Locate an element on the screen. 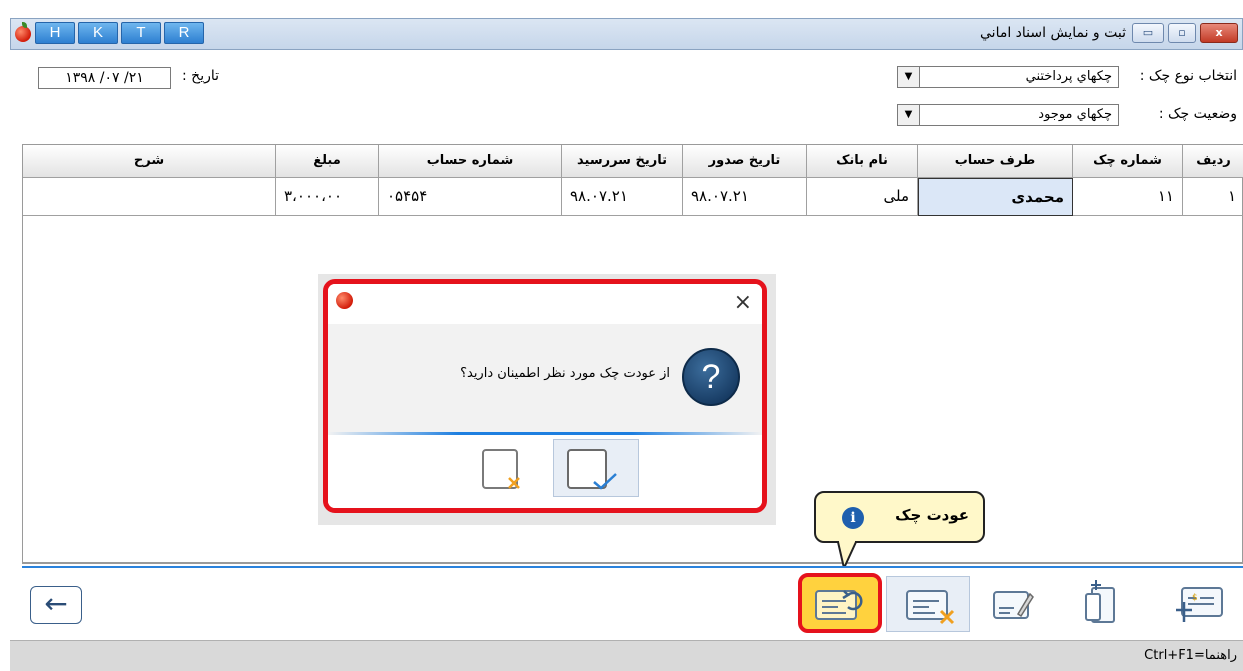 The height and width of the screenshot is (671, 1243). cancel-button is located at coordinates (508, 468).